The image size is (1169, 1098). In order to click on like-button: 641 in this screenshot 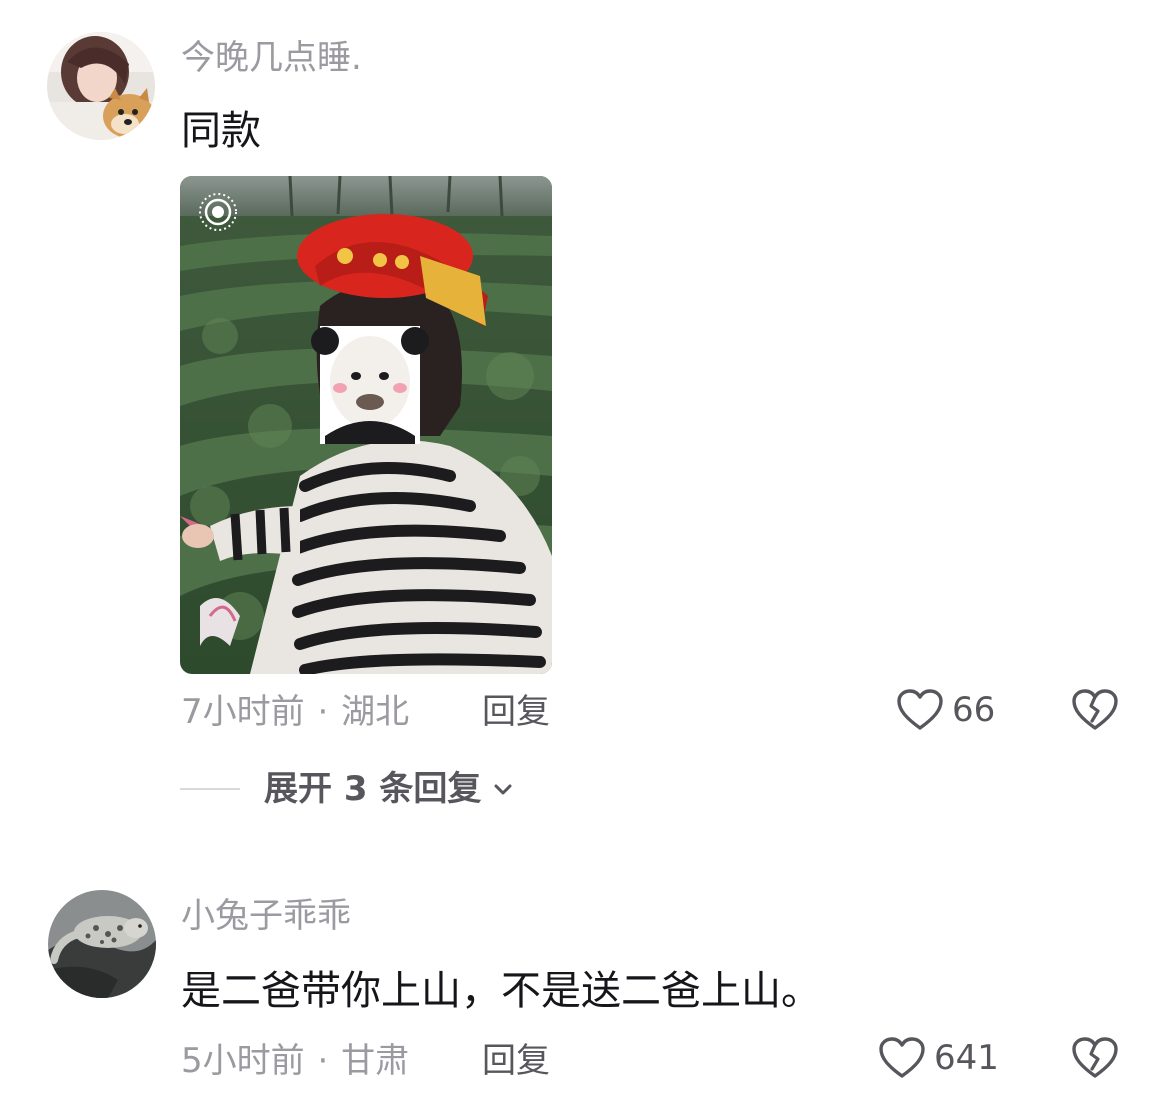, I will do `click(938, 1058)`.